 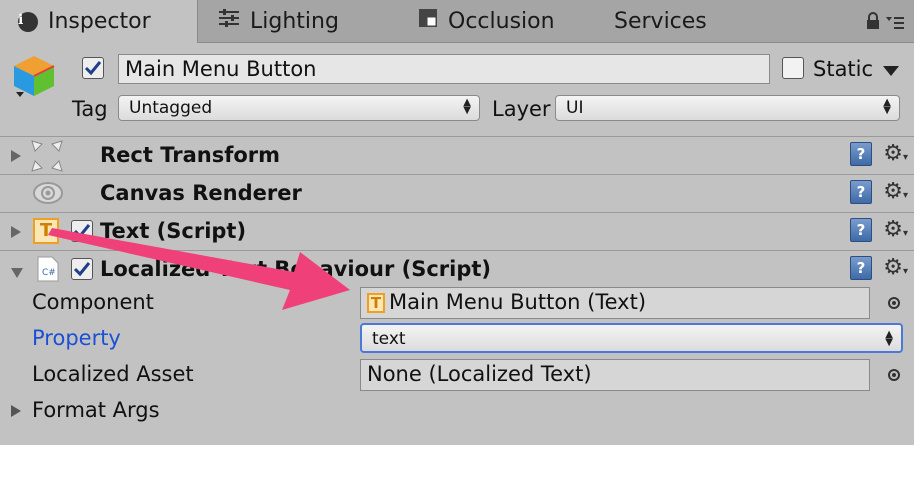 I want to click on tab-services: Services, so click(x=660, y=21).